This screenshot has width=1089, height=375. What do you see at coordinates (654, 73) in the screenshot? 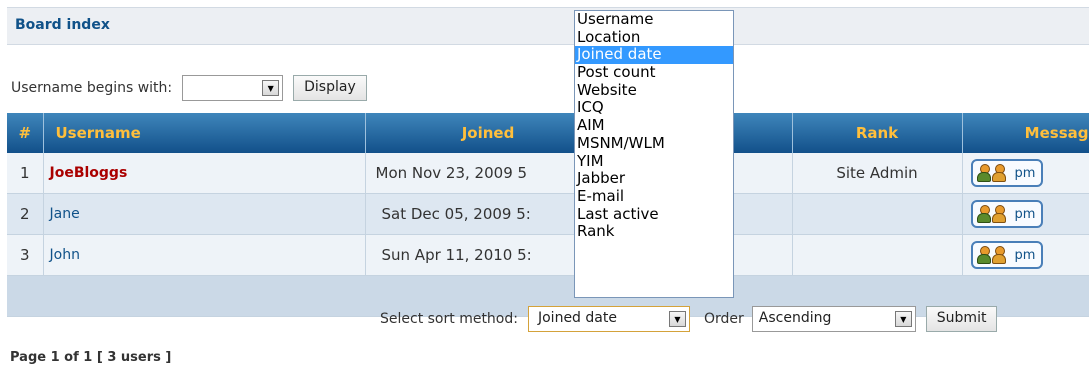
I see `sort-option: Post count` at bounding box center [654, 73].